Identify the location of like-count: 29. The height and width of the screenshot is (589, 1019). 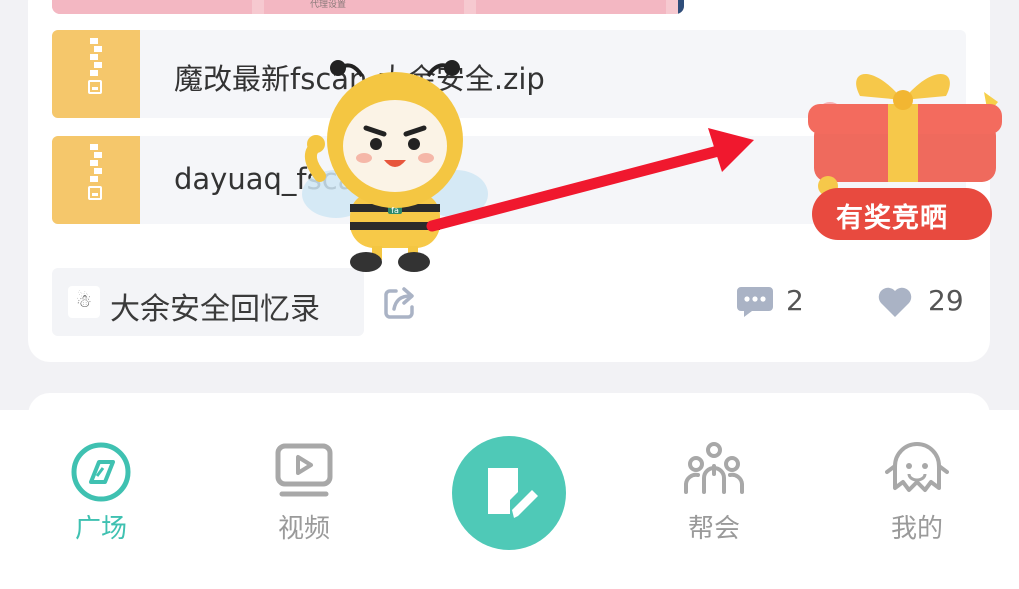
(946, 300).